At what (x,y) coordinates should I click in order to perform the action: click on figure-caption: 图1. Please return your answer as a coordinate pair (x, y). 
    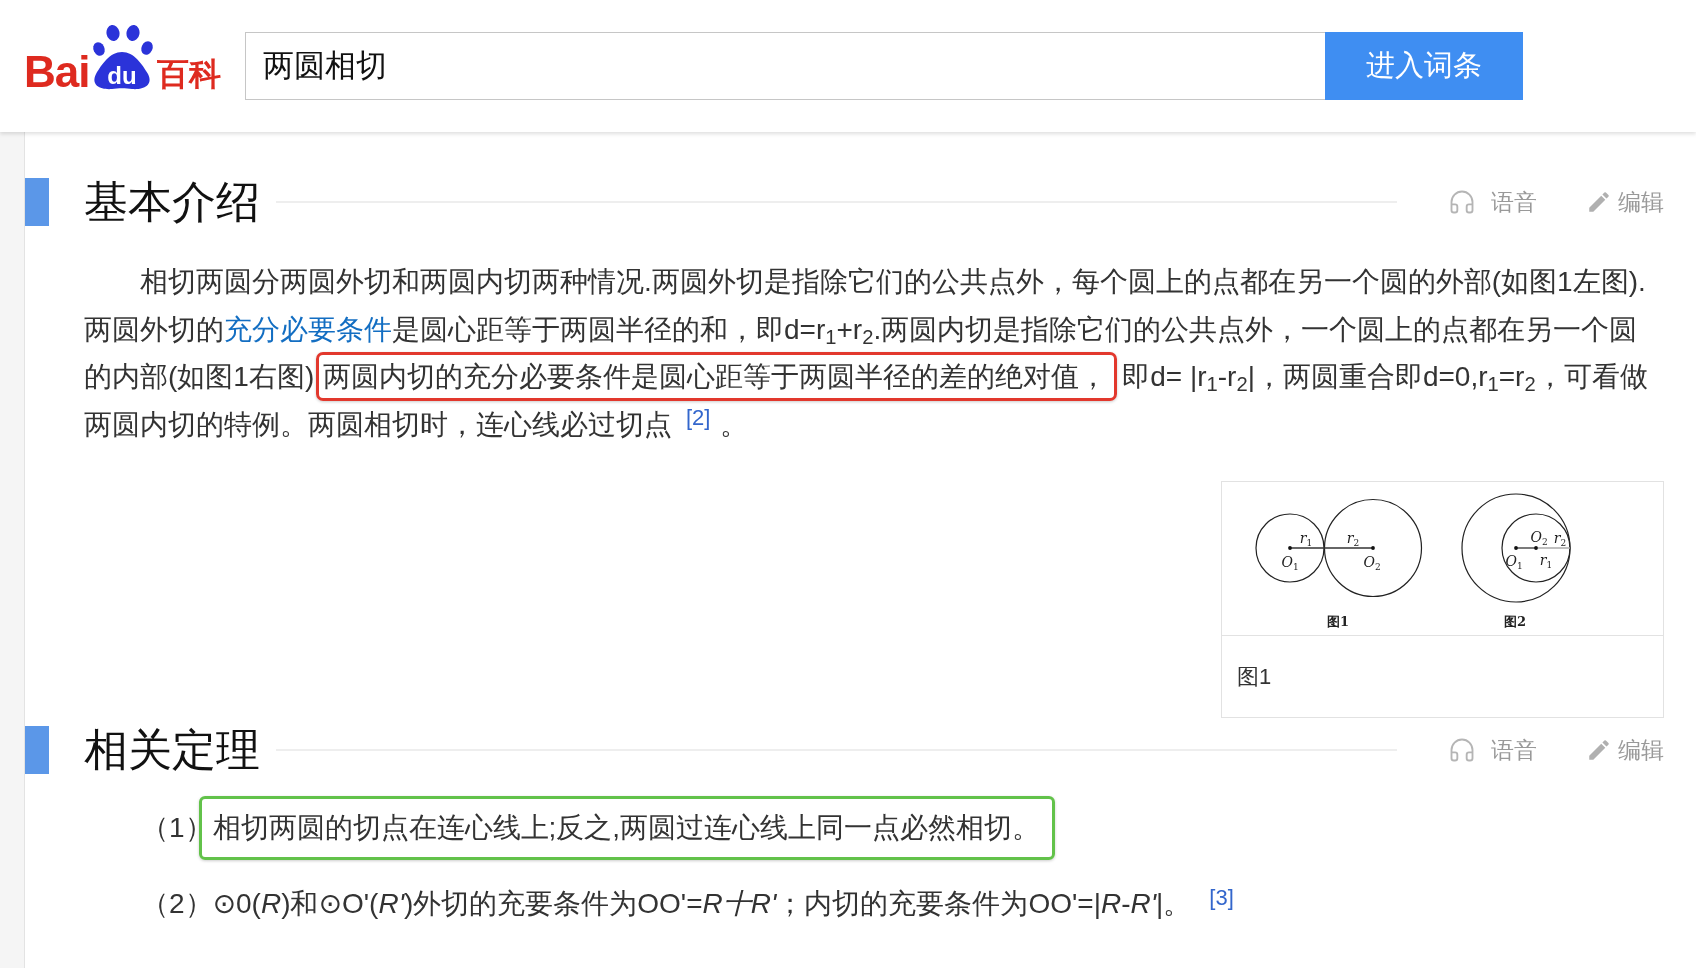
    Looking at the image, I should click on (1254, 676).